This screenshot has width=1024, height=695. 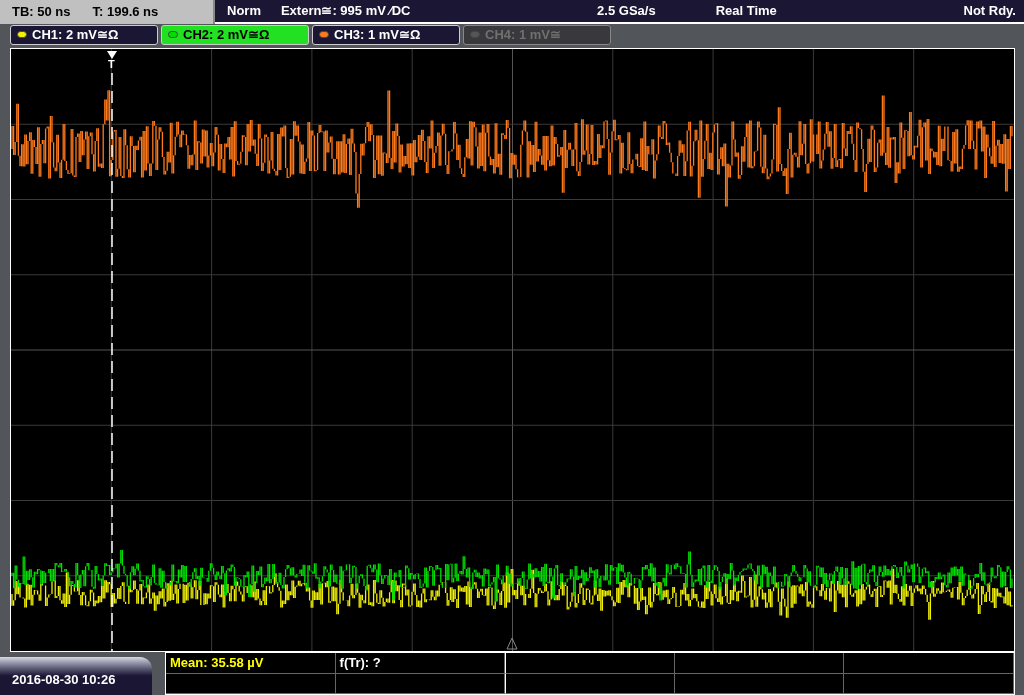 I want to click on trigger-position-icon, so click(x=112, y=55).